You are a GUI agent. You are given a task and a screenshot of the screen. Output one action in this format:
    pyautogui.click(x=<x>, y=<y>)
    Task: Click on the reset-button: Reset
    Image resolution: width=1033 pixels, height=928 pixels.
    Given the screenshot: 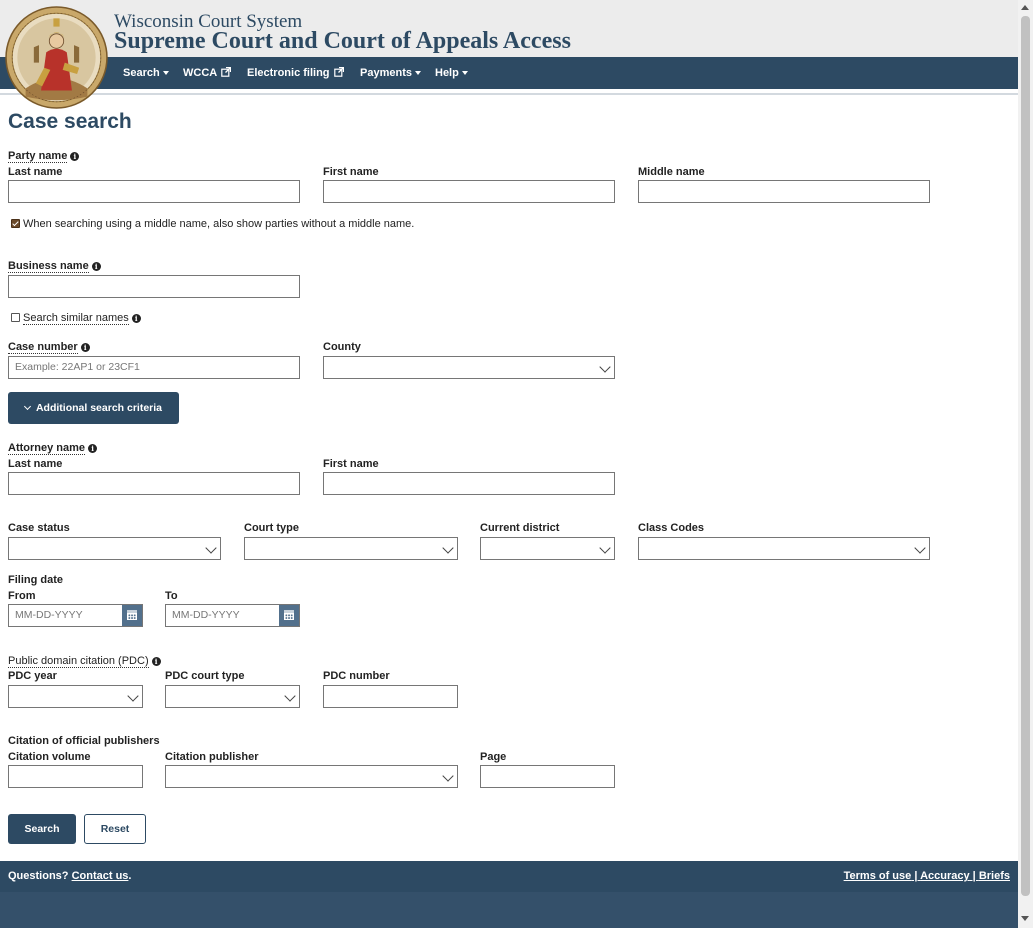 What is the action you would take?
    pyautogui.click(x=115, y=829)
    